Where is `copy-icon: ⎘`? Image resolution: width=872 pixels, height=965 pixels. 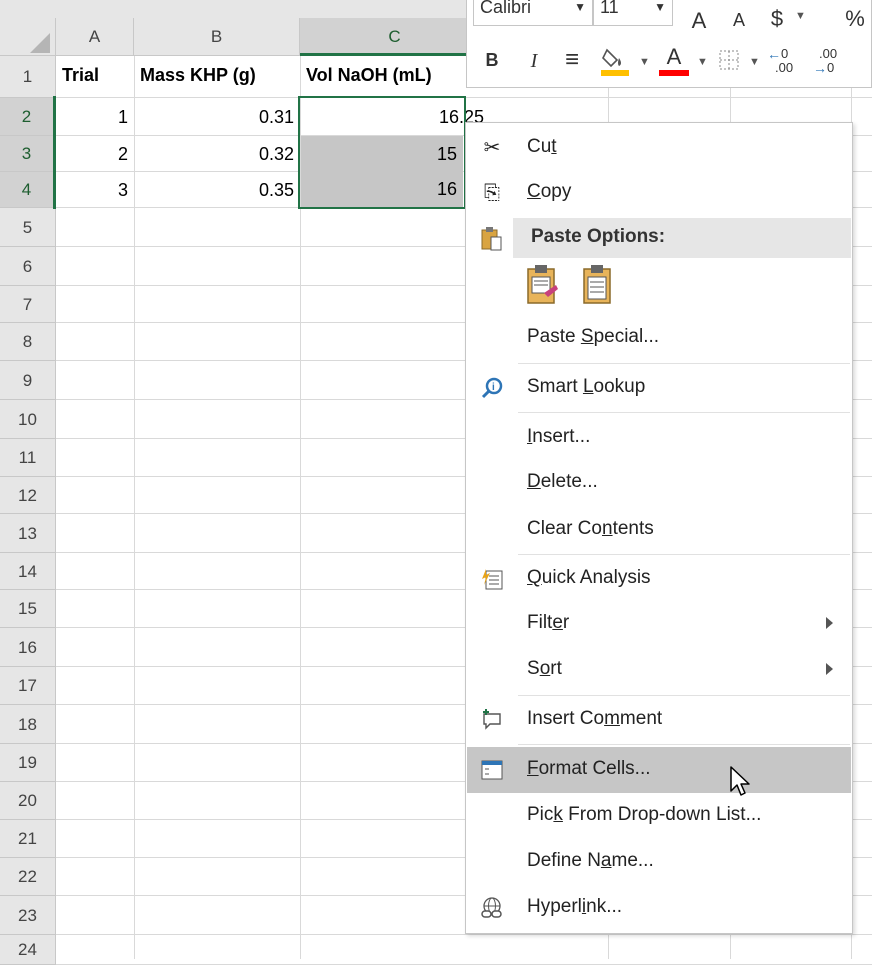 copy-icon: ⎘ is located at coordinates (492, 193).